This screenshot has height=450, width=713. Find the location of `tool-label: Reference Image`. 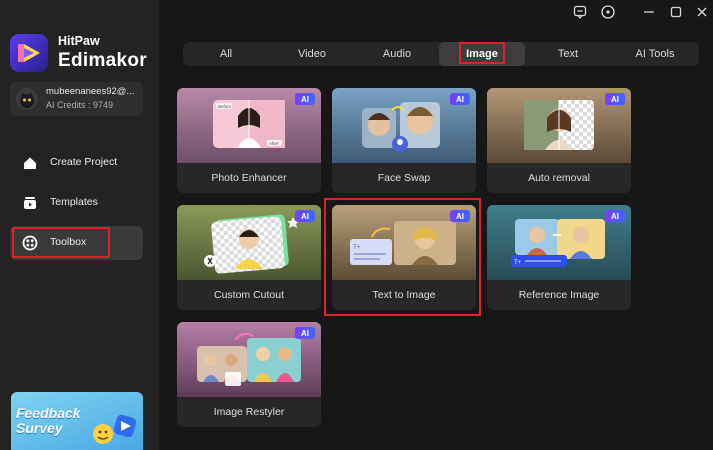

tool-label: Reference Image is located at coordinates (559, 295).